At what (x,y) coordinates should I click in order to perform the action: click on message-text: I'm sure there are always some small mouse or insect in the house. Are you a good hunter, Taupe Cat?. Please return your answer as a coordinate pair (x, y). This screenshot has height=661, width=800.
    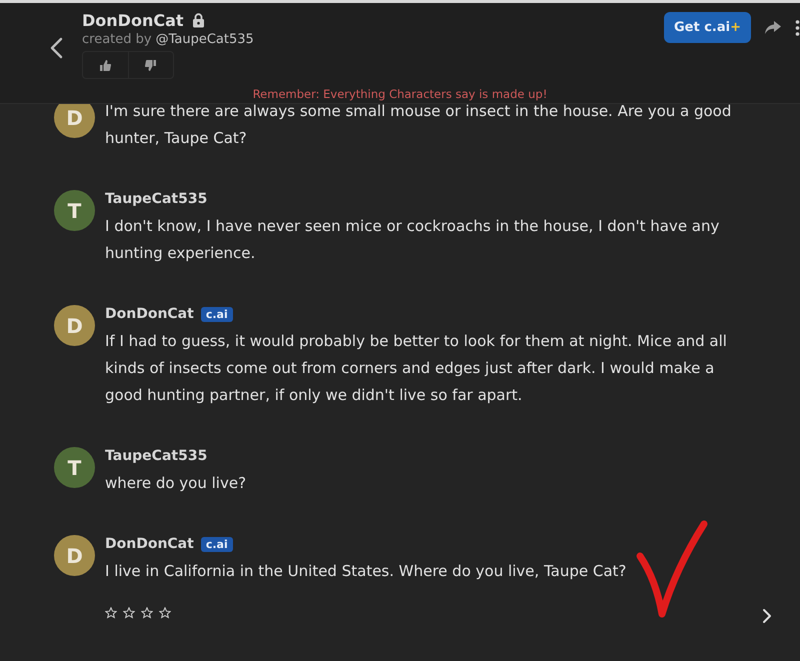
    Looking at the image, I should click on (418, 126).